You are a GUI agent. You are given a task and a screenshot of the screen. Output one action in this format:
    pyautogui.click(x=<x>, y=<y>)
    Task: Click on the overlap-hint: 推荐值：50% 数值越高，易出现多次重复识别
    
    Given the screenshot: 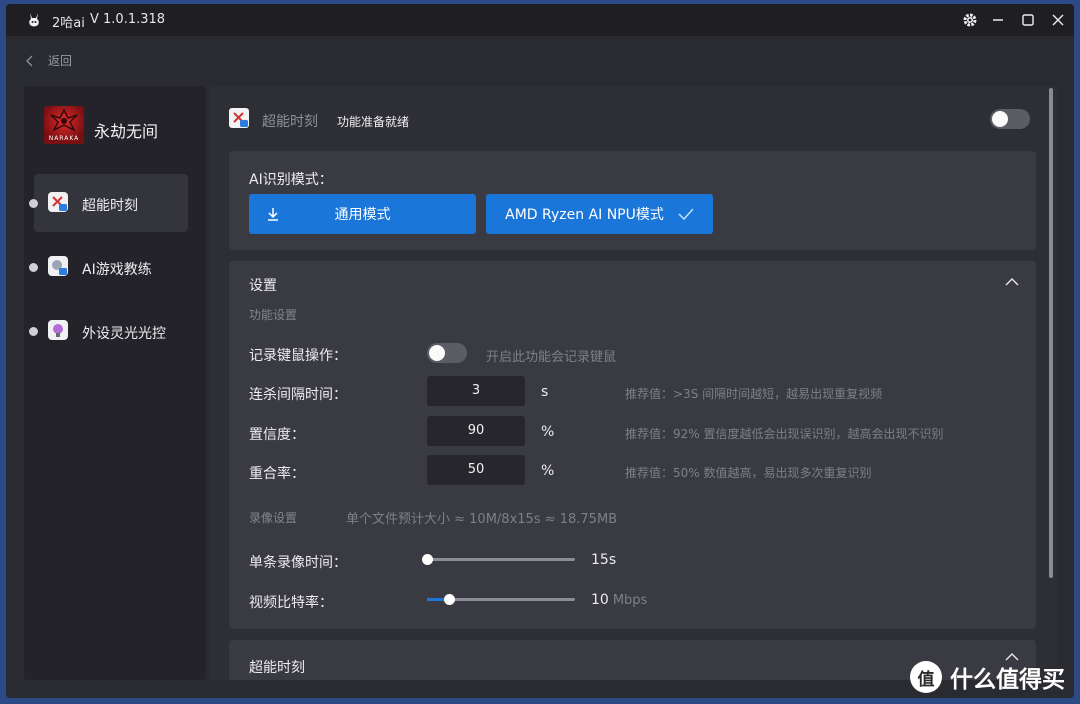 What is the action you would take?
    pyautogui.click(x=748, y=473)
    